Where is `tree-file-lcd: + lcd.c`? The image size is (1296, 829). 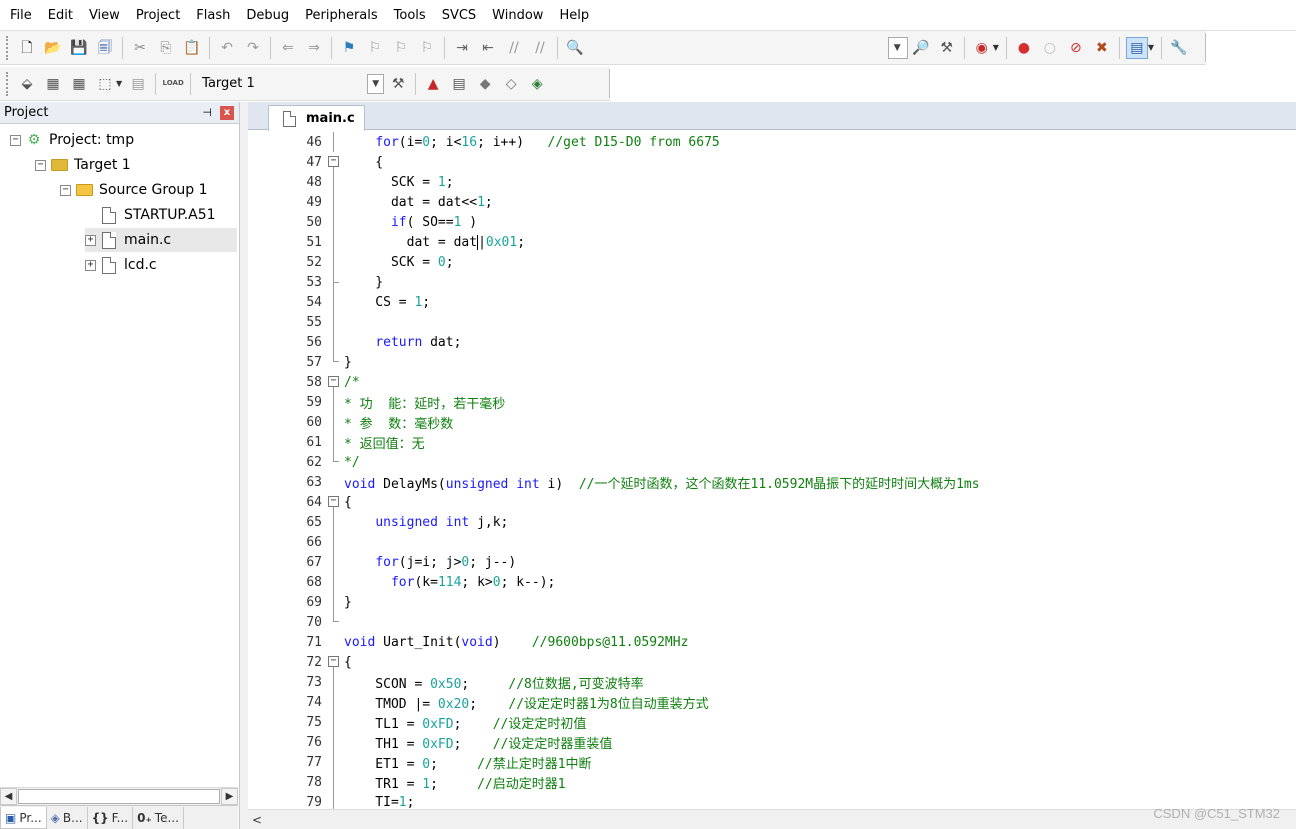
tree-file-lcd: + lcd.c is located at coordinates (121, 265).